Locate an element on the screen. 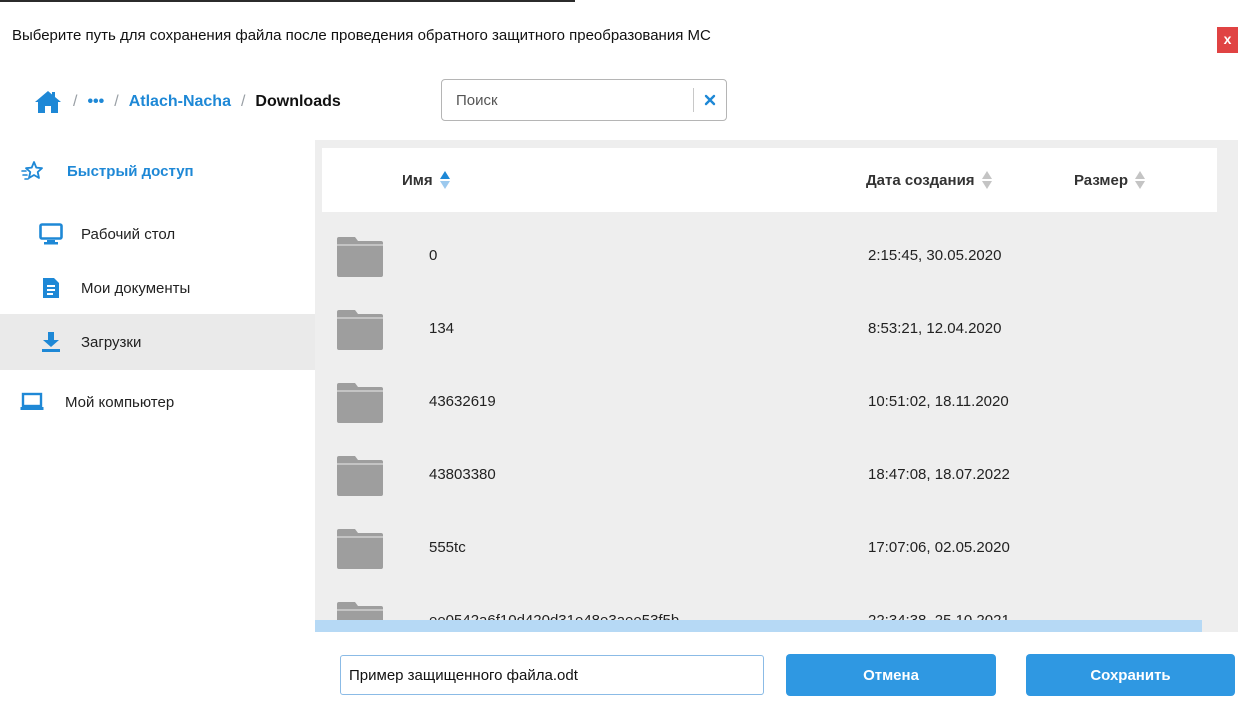  sidebar-item-label: Мой компьютер is located at coordinates (120, 402).